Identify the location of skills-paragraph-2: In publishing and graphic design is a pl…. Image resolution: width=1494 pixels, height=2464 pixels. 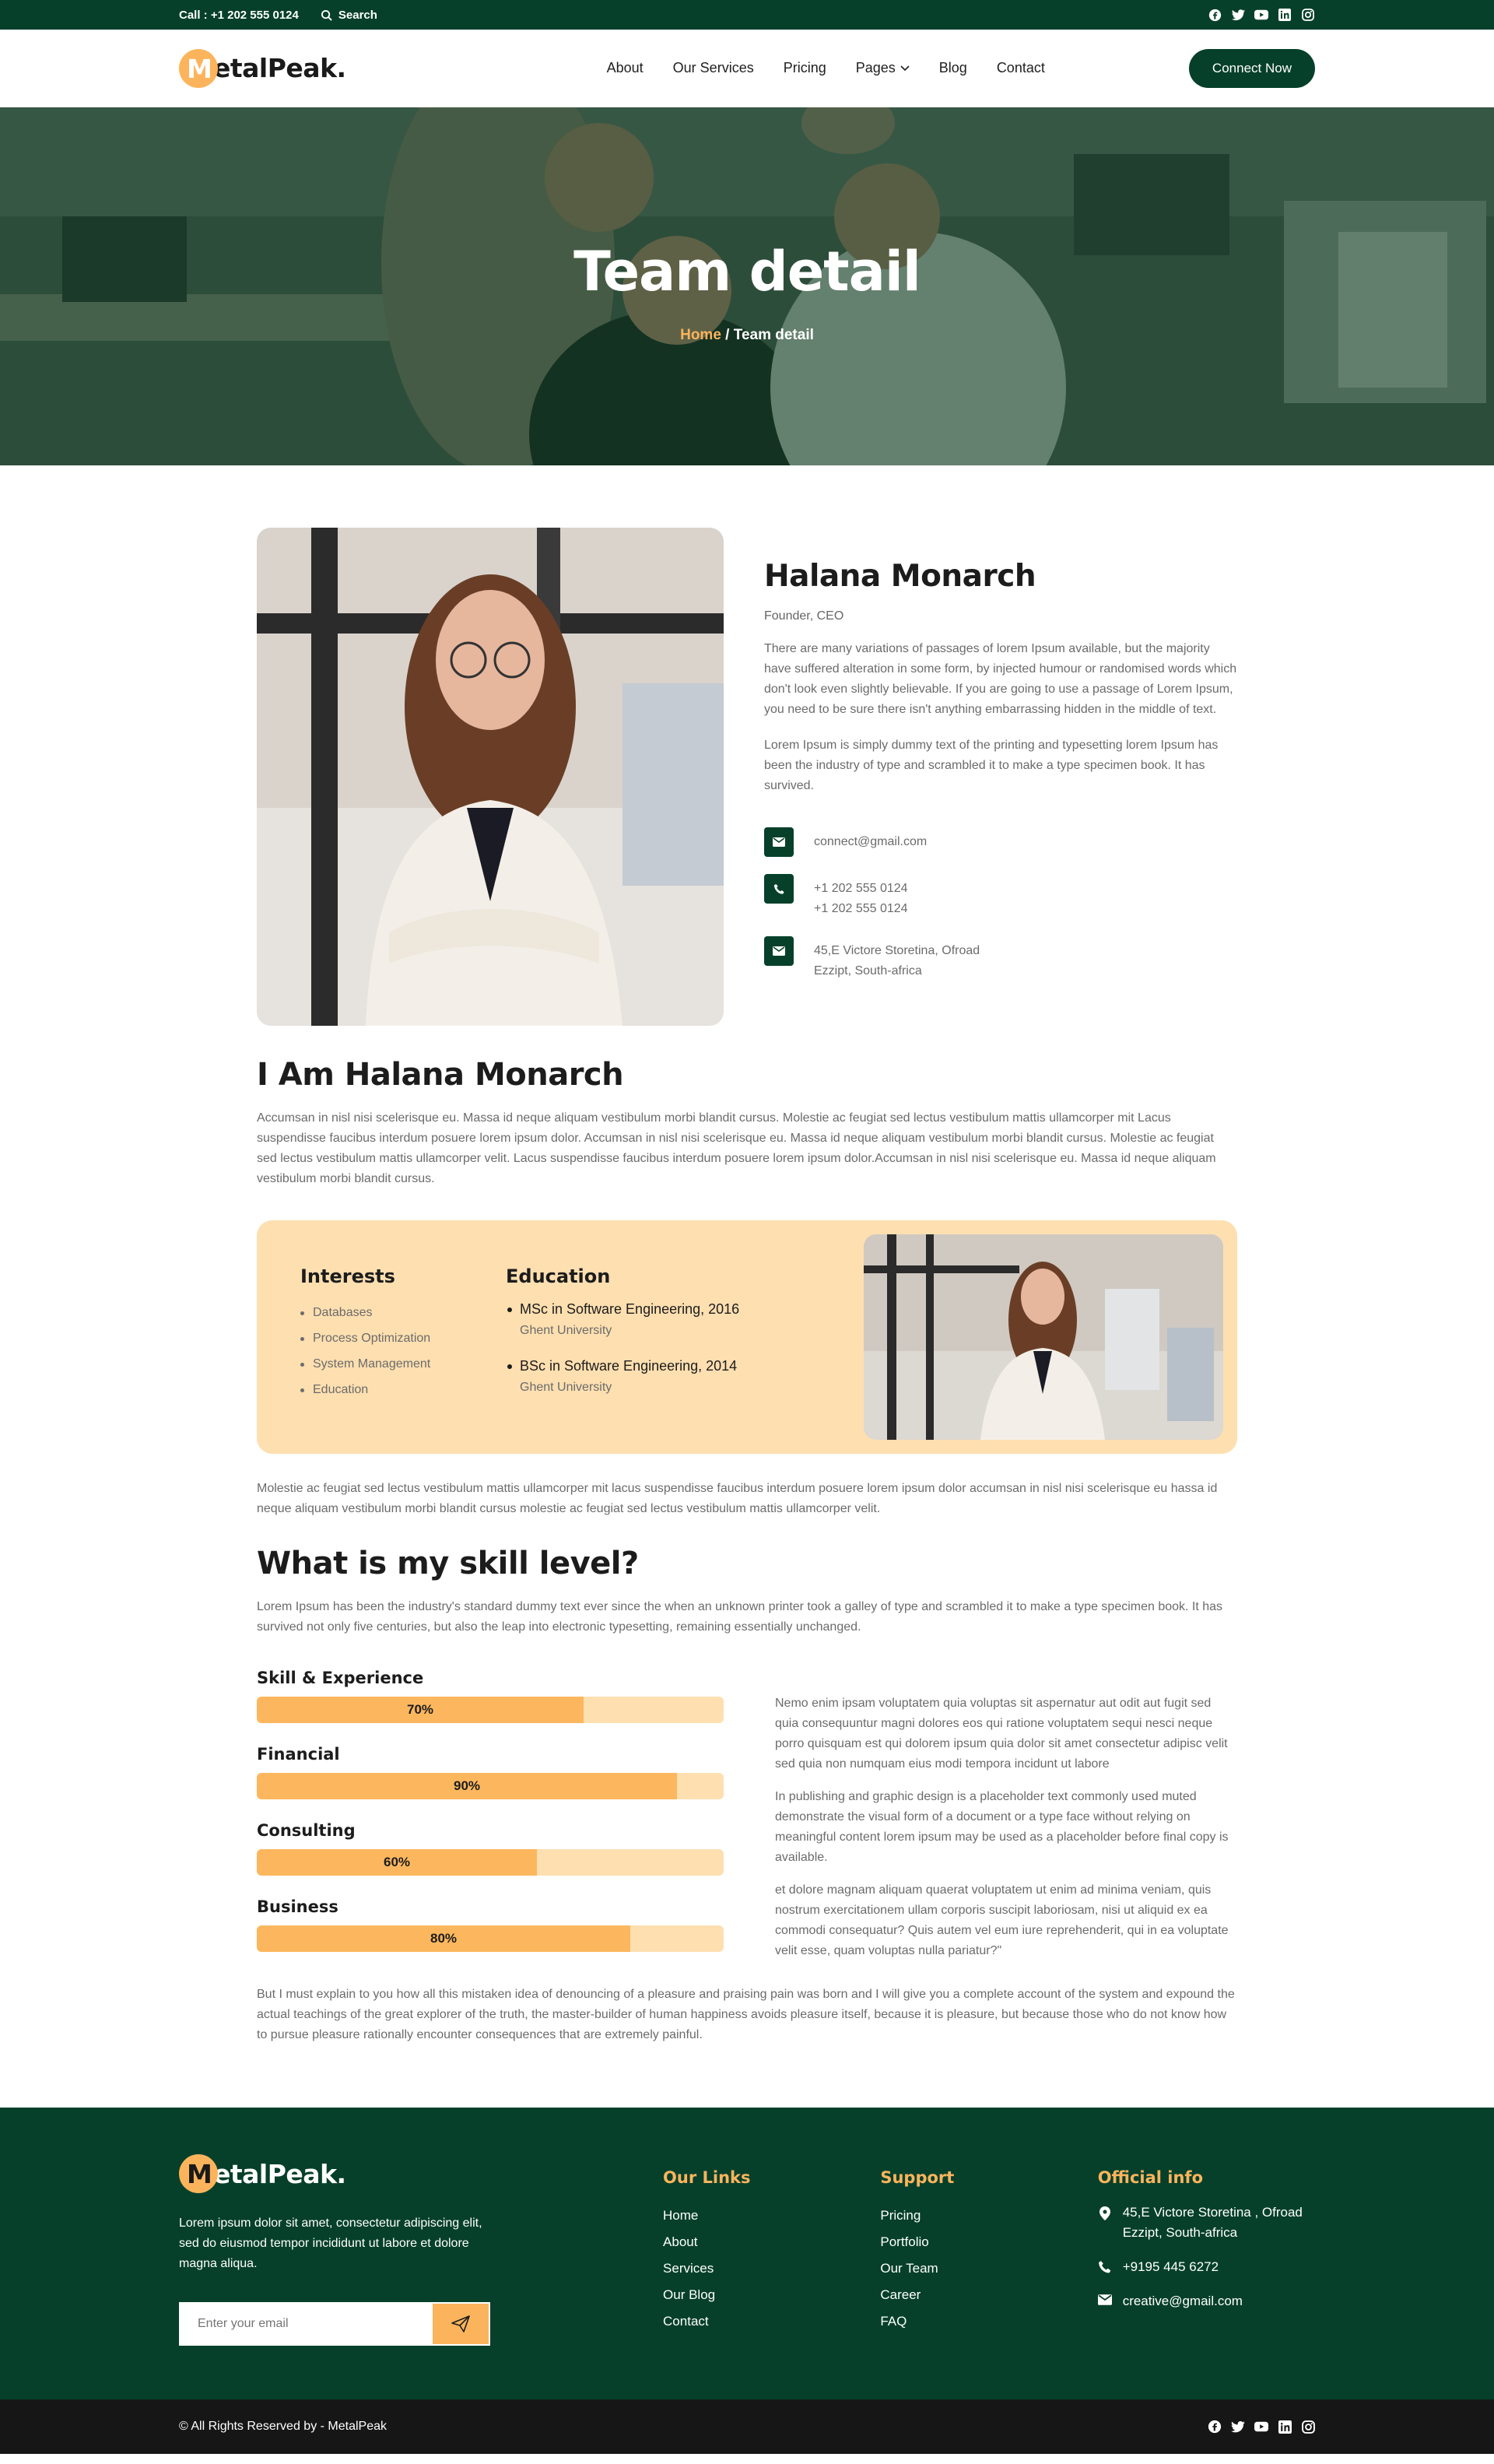
(1002, 1827).